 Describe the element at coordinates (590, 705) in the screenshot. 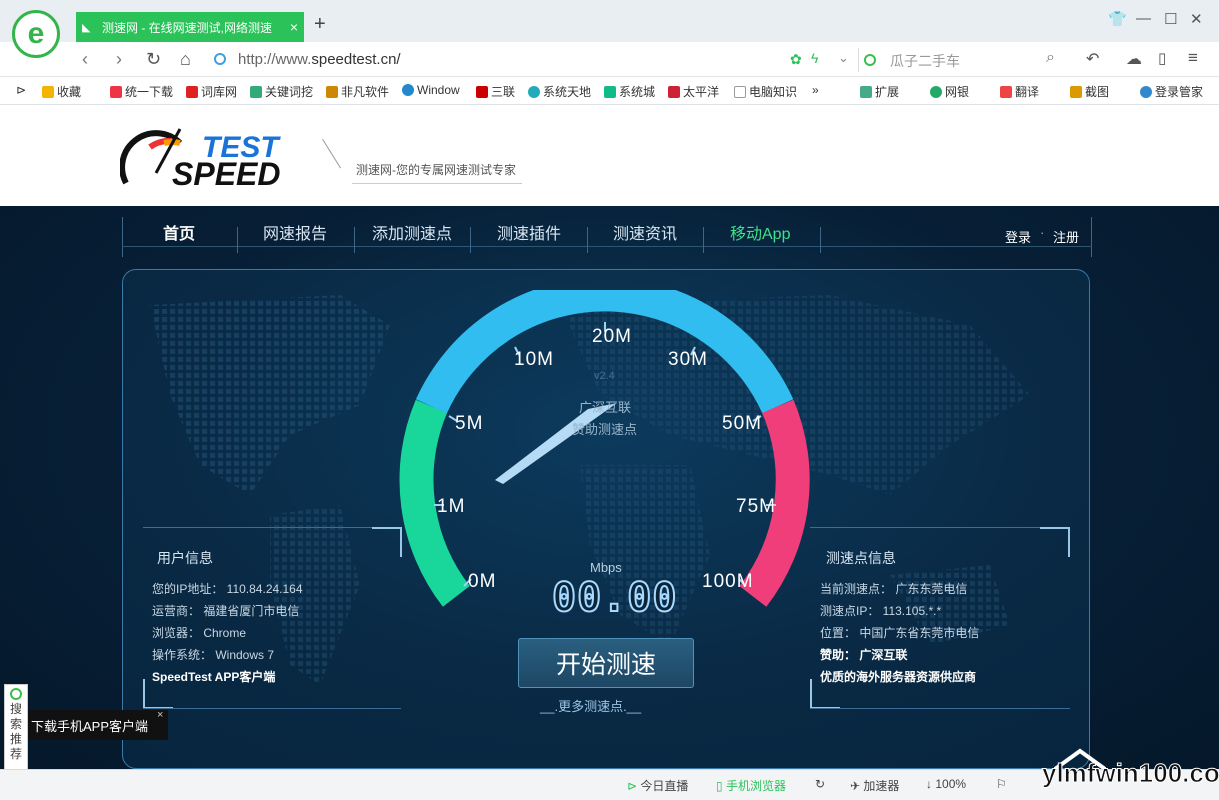

I see `more-nodes-link: __.更多测速点.__` at that location.